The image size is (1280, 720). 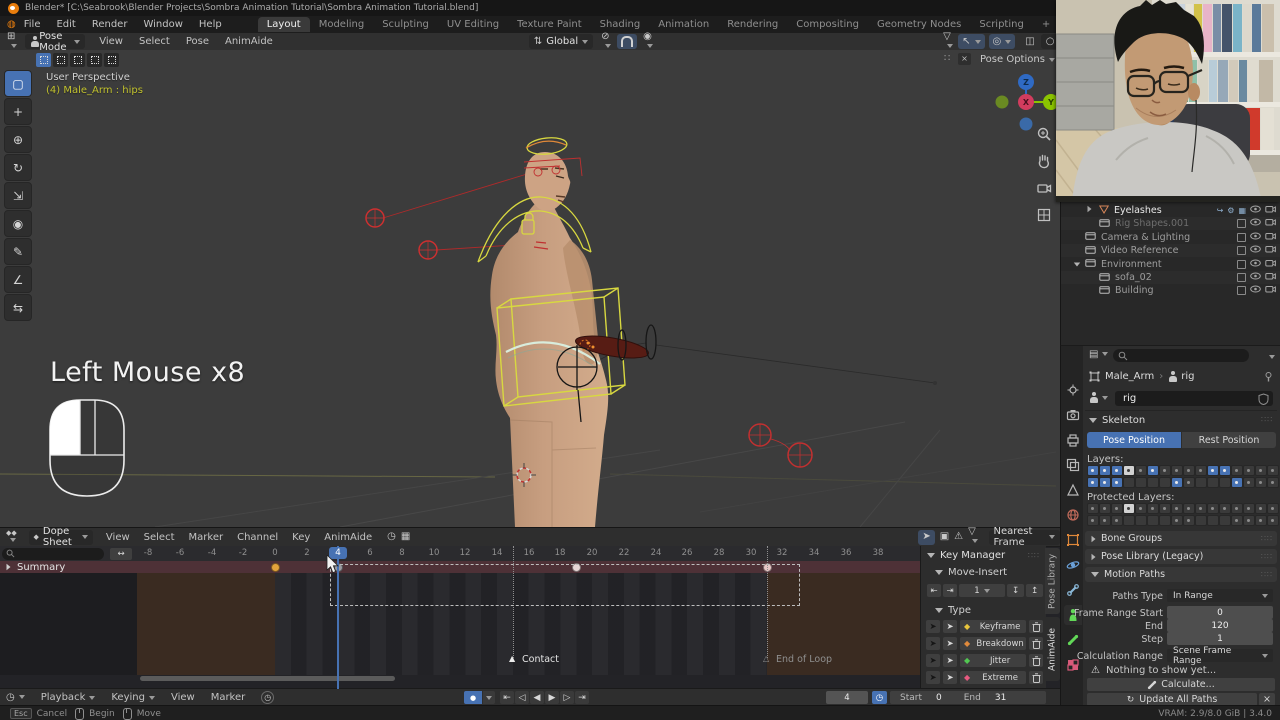 I want to click on amount-field: 1, so click(x=982, y=590).